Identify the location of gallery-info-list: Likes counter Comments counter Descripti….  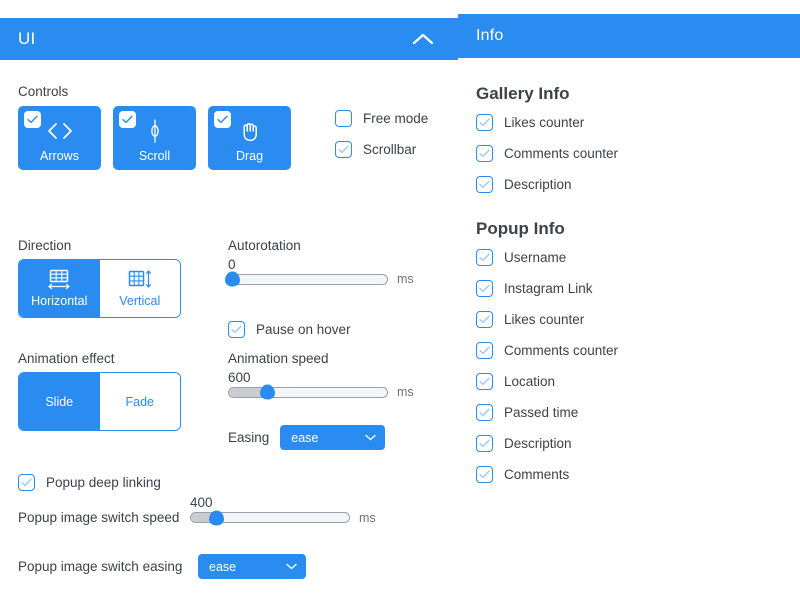
(638, 153).